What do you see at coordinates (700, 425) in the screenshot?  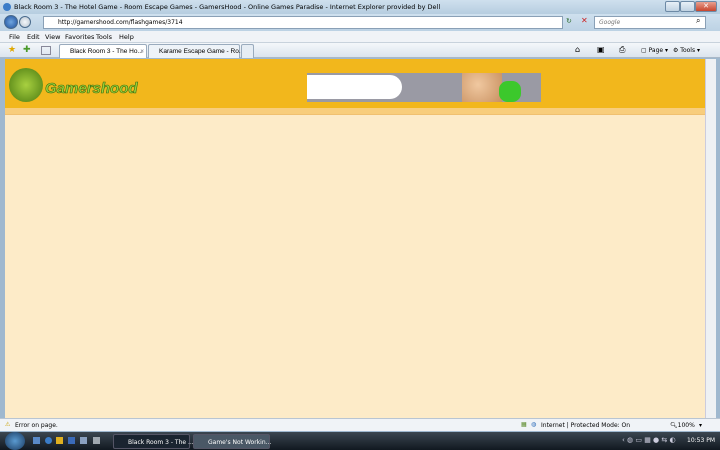 I see `zoom-dropdown-icon: ▾` at bounding box center [700, 425].